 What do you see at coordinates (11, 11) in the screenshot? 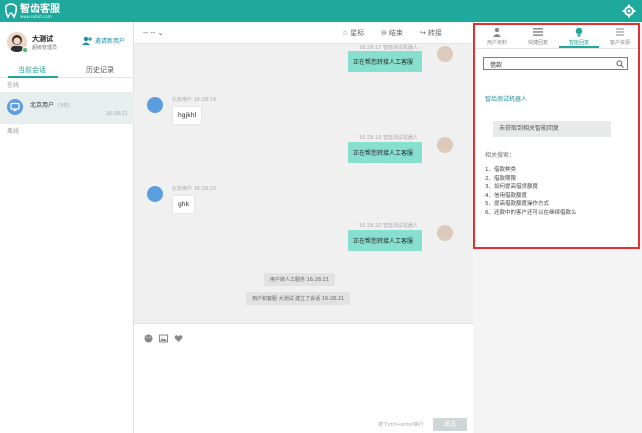
I see `tooth-logo-icon` at bounding box center [11, 11].